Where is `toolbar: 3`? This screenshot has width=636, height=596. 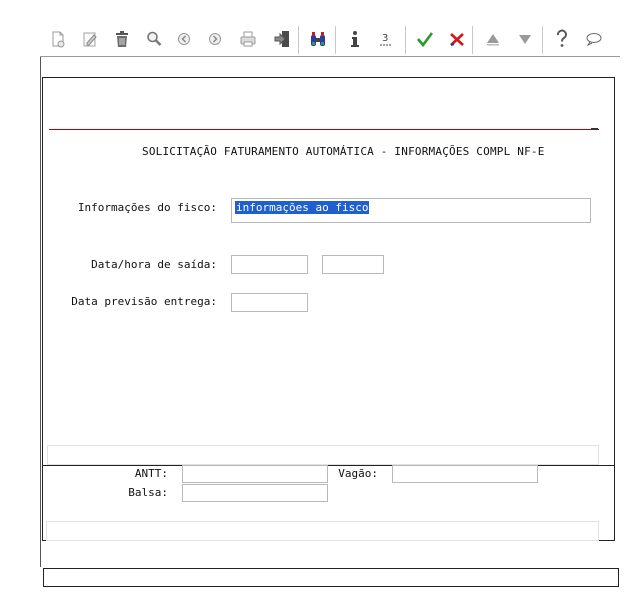 toolbar: 3 is located at coordinates (330, 41).